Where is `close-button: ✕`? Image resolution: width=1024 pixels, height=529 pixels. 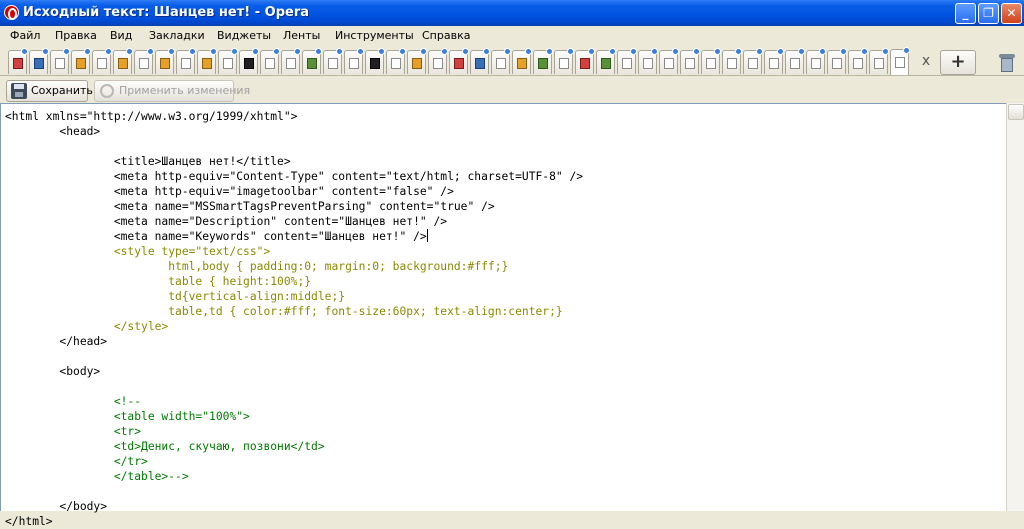
close-button: ✕ is located at coordinates (1011, 13).